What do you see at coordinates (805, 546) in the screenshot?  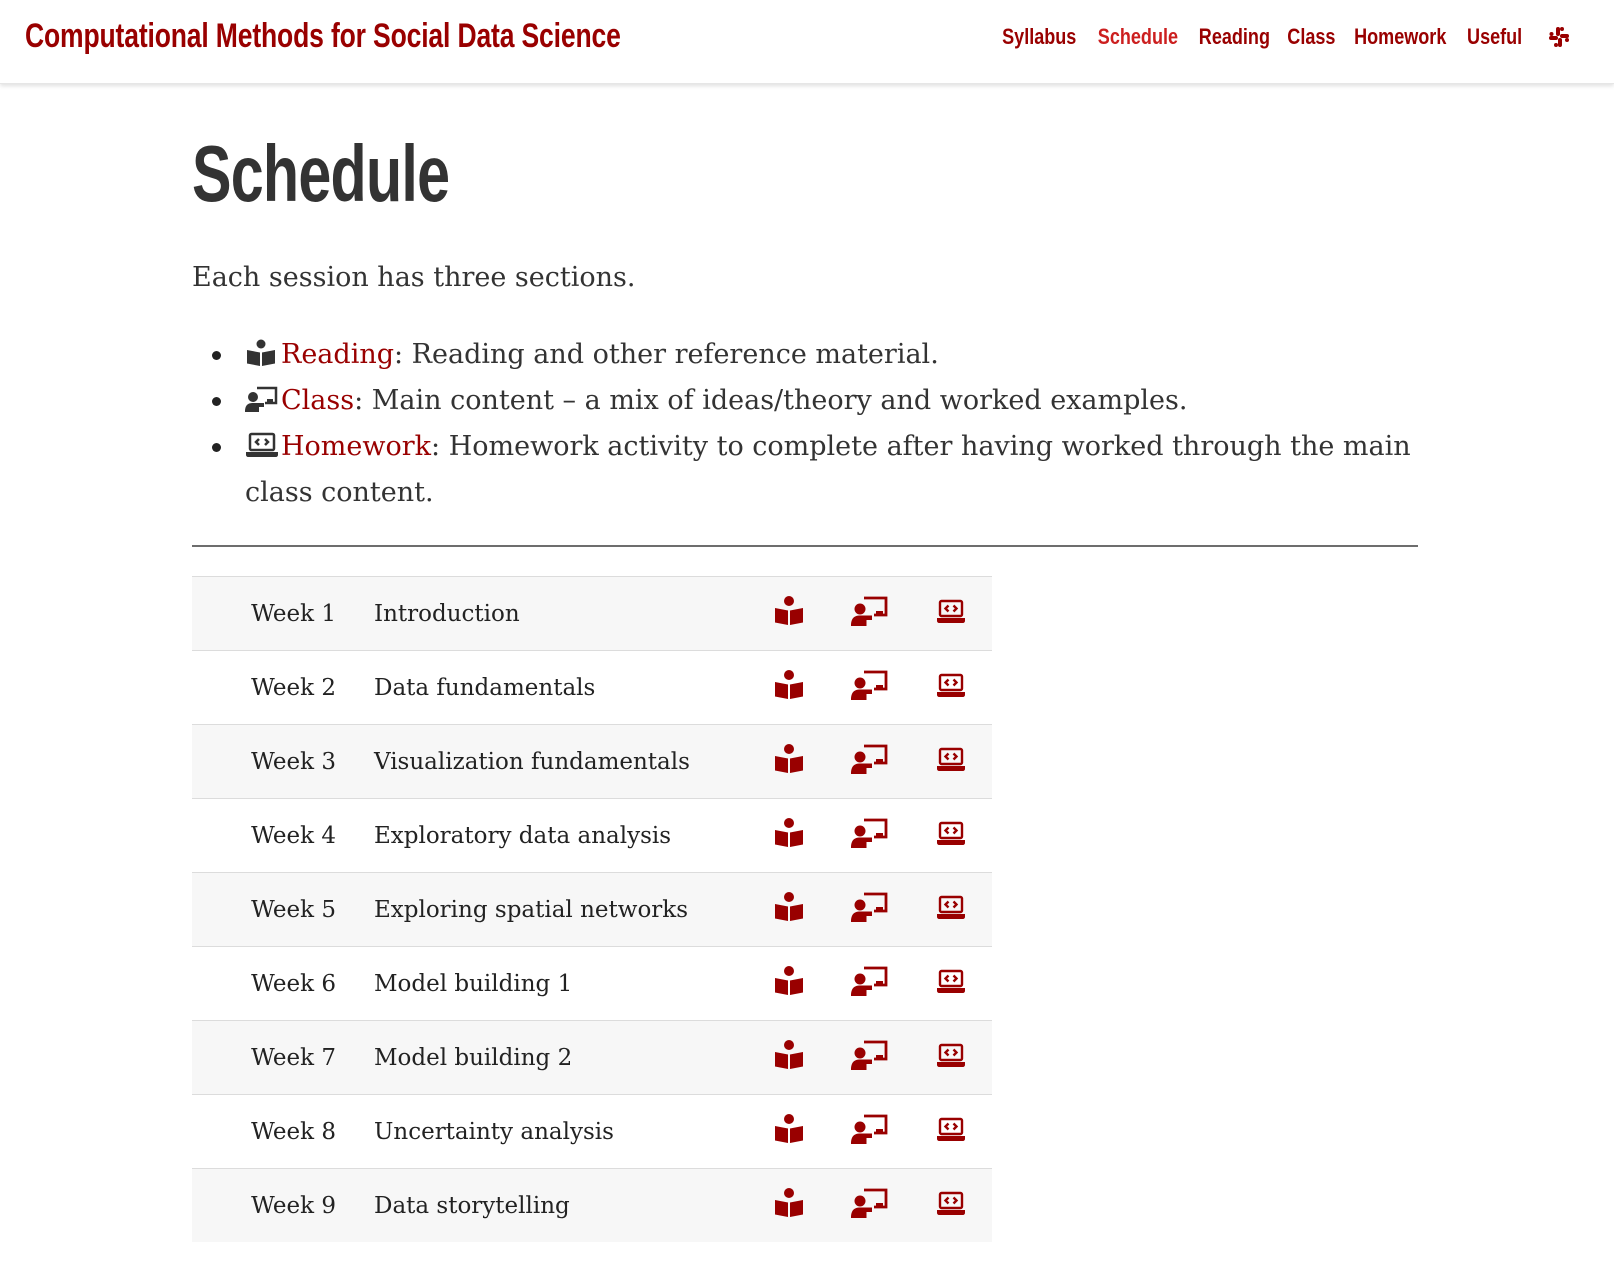 I see `section-divider` at bounding box center [805, 546].